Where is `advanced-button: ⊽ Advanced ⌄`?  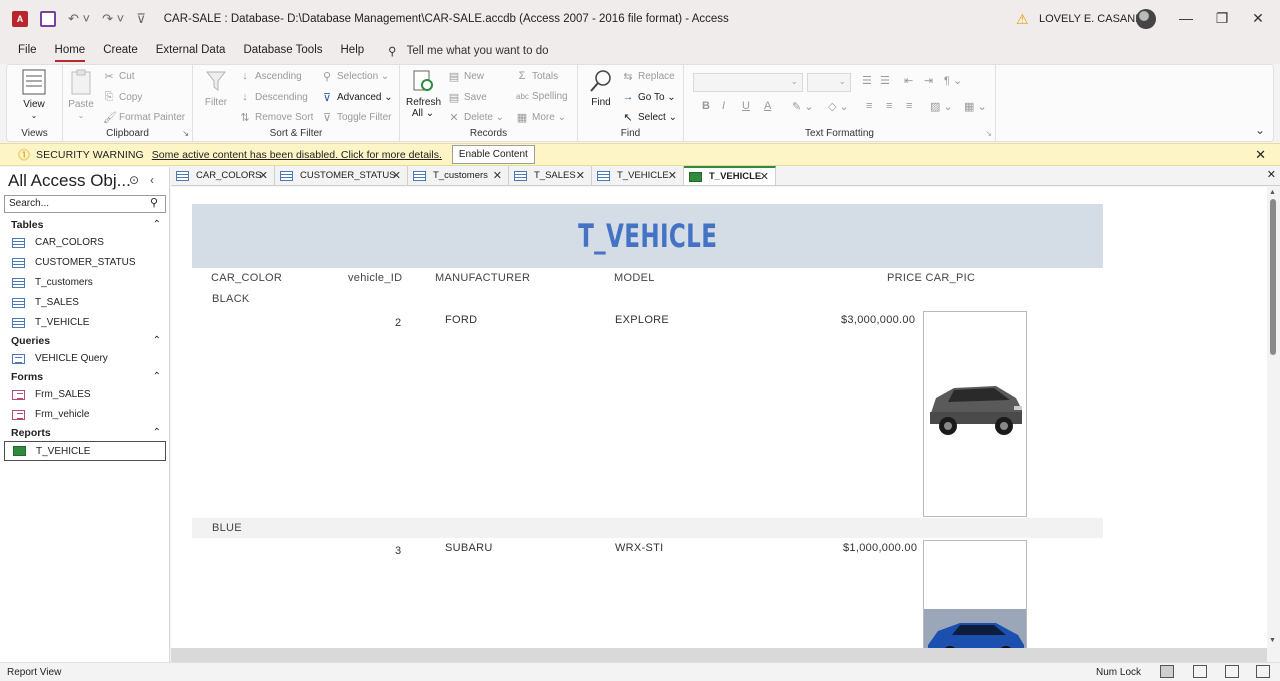 advanced-button: ⊽ Advanced ⌄ is located at coordinates (357, 97).